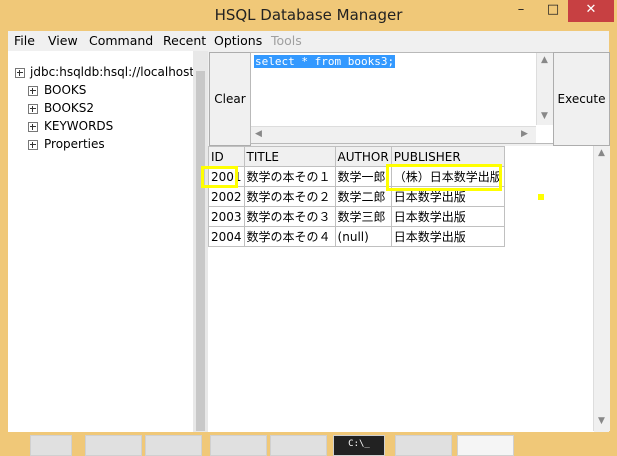  Describe the element at coordinates (601, 288) in the screenshot. I see `results-vertical-scrollbar: ▲ ▼` at that location.